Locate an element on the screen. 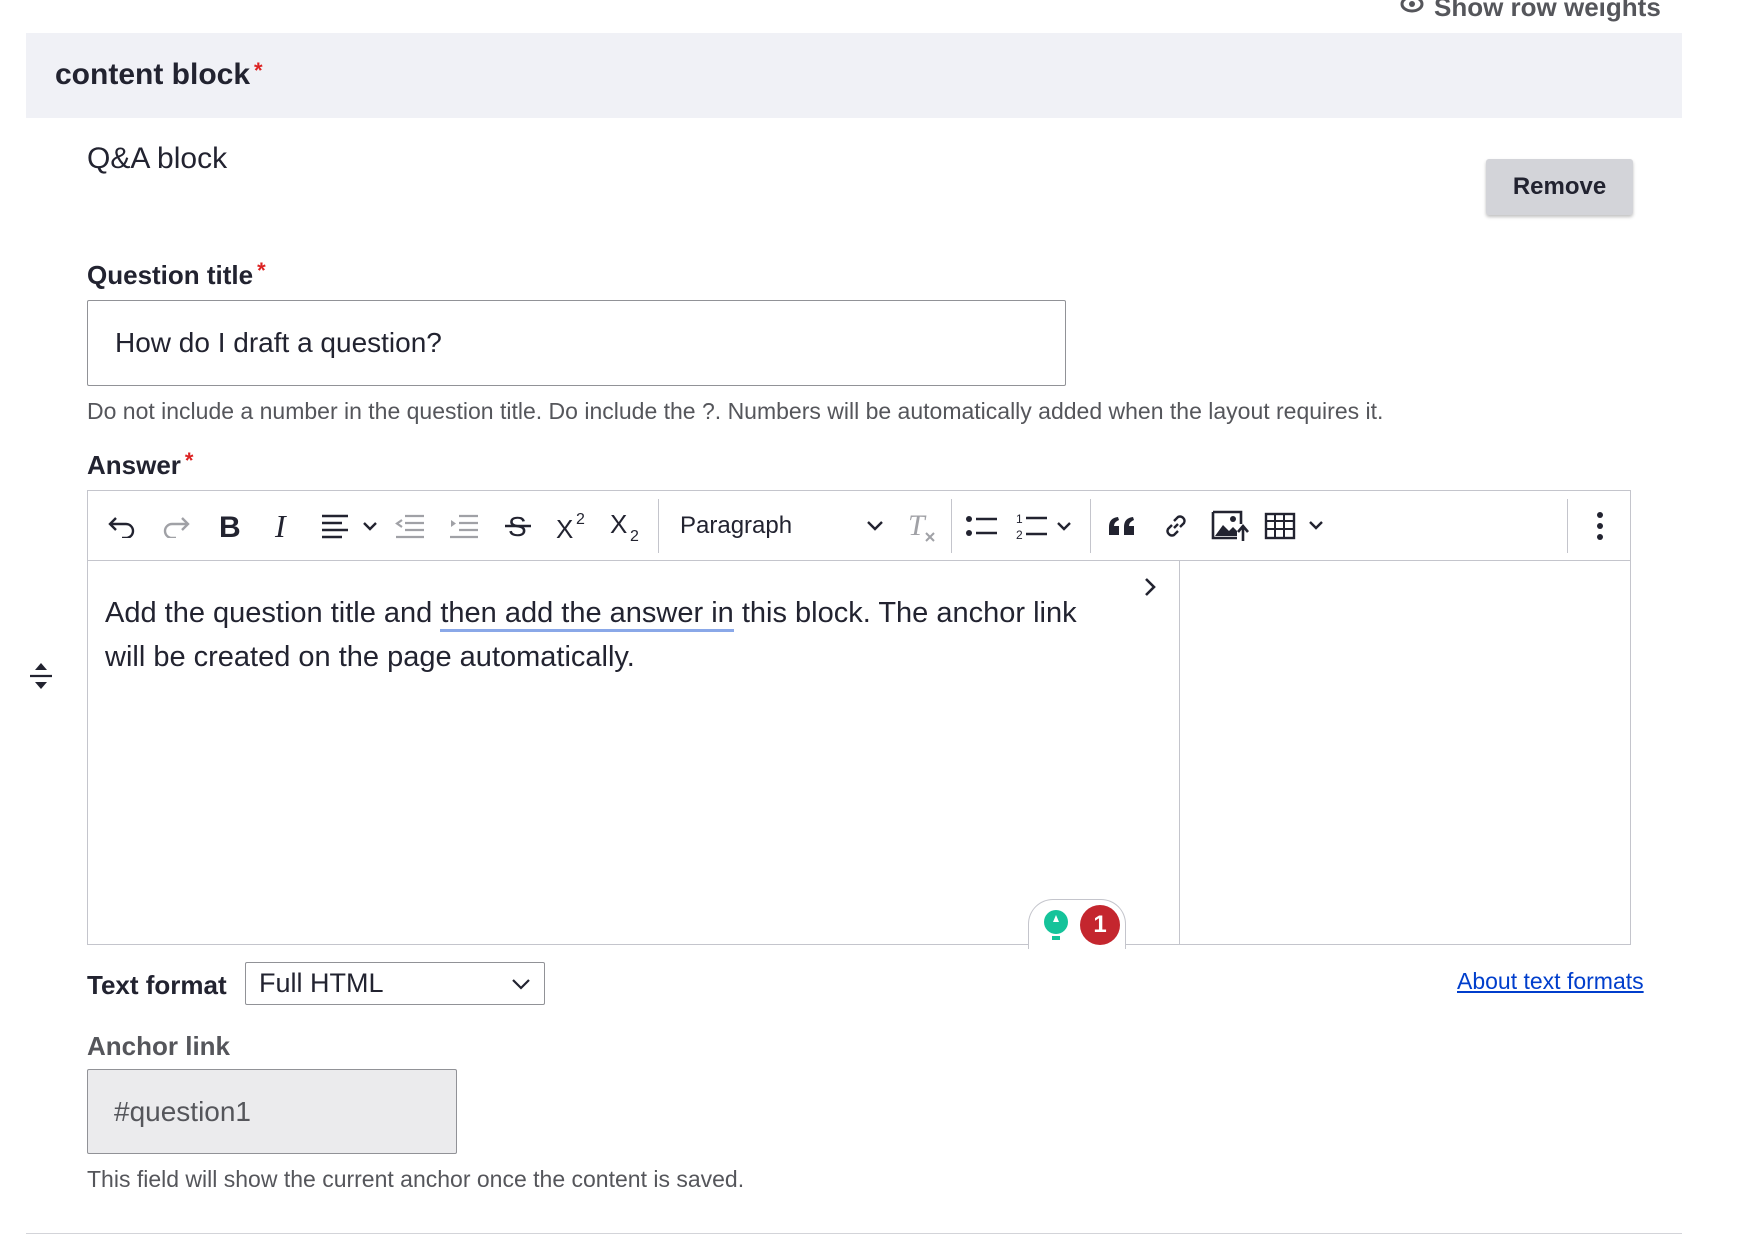 The image size is (1760, 1246). eye-icon is located at coordinates (1412, 11).